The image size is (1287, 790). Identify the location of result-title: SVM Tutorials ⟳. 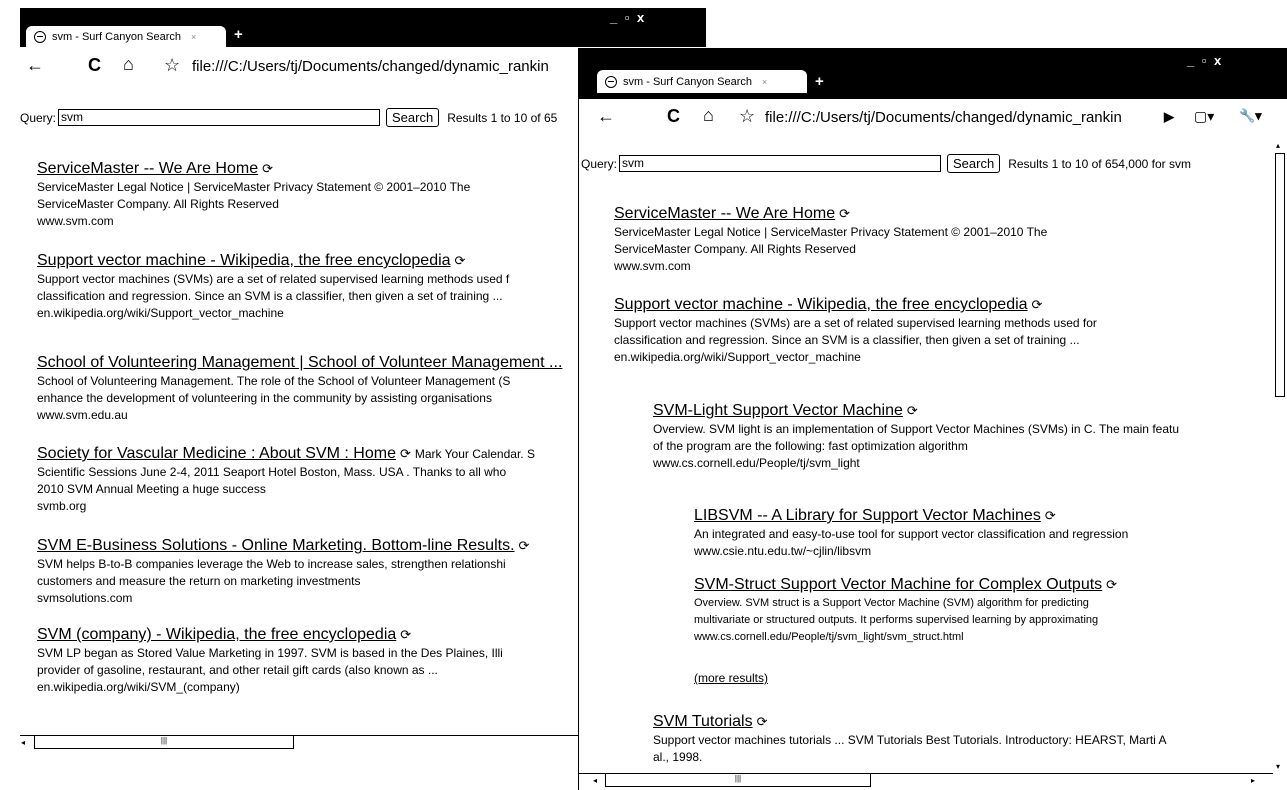
(910, 722).